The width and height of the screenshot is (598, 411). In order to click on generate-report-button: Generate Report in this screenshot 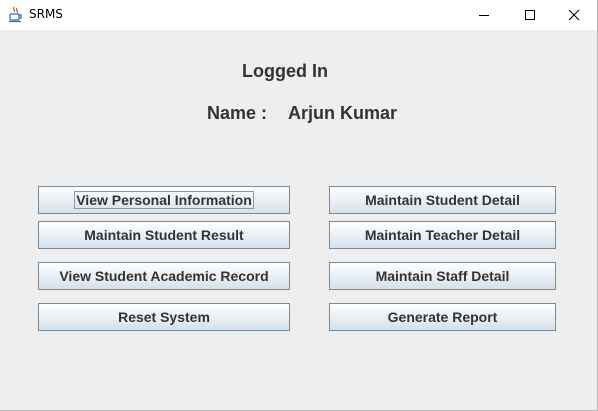, I will do `click(442, 317)`.